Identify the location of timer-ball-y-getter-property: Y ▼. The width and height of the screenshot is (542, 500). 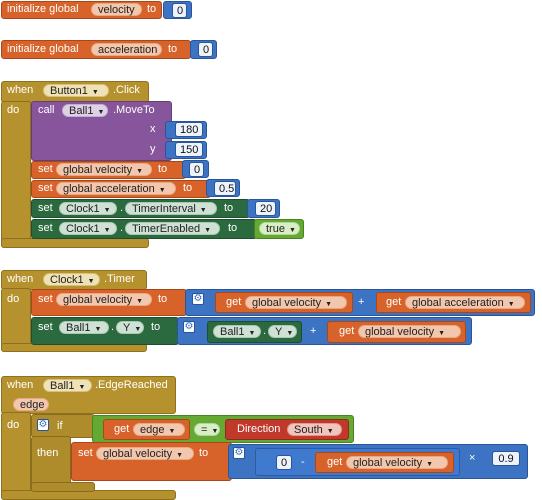
(282, 331).